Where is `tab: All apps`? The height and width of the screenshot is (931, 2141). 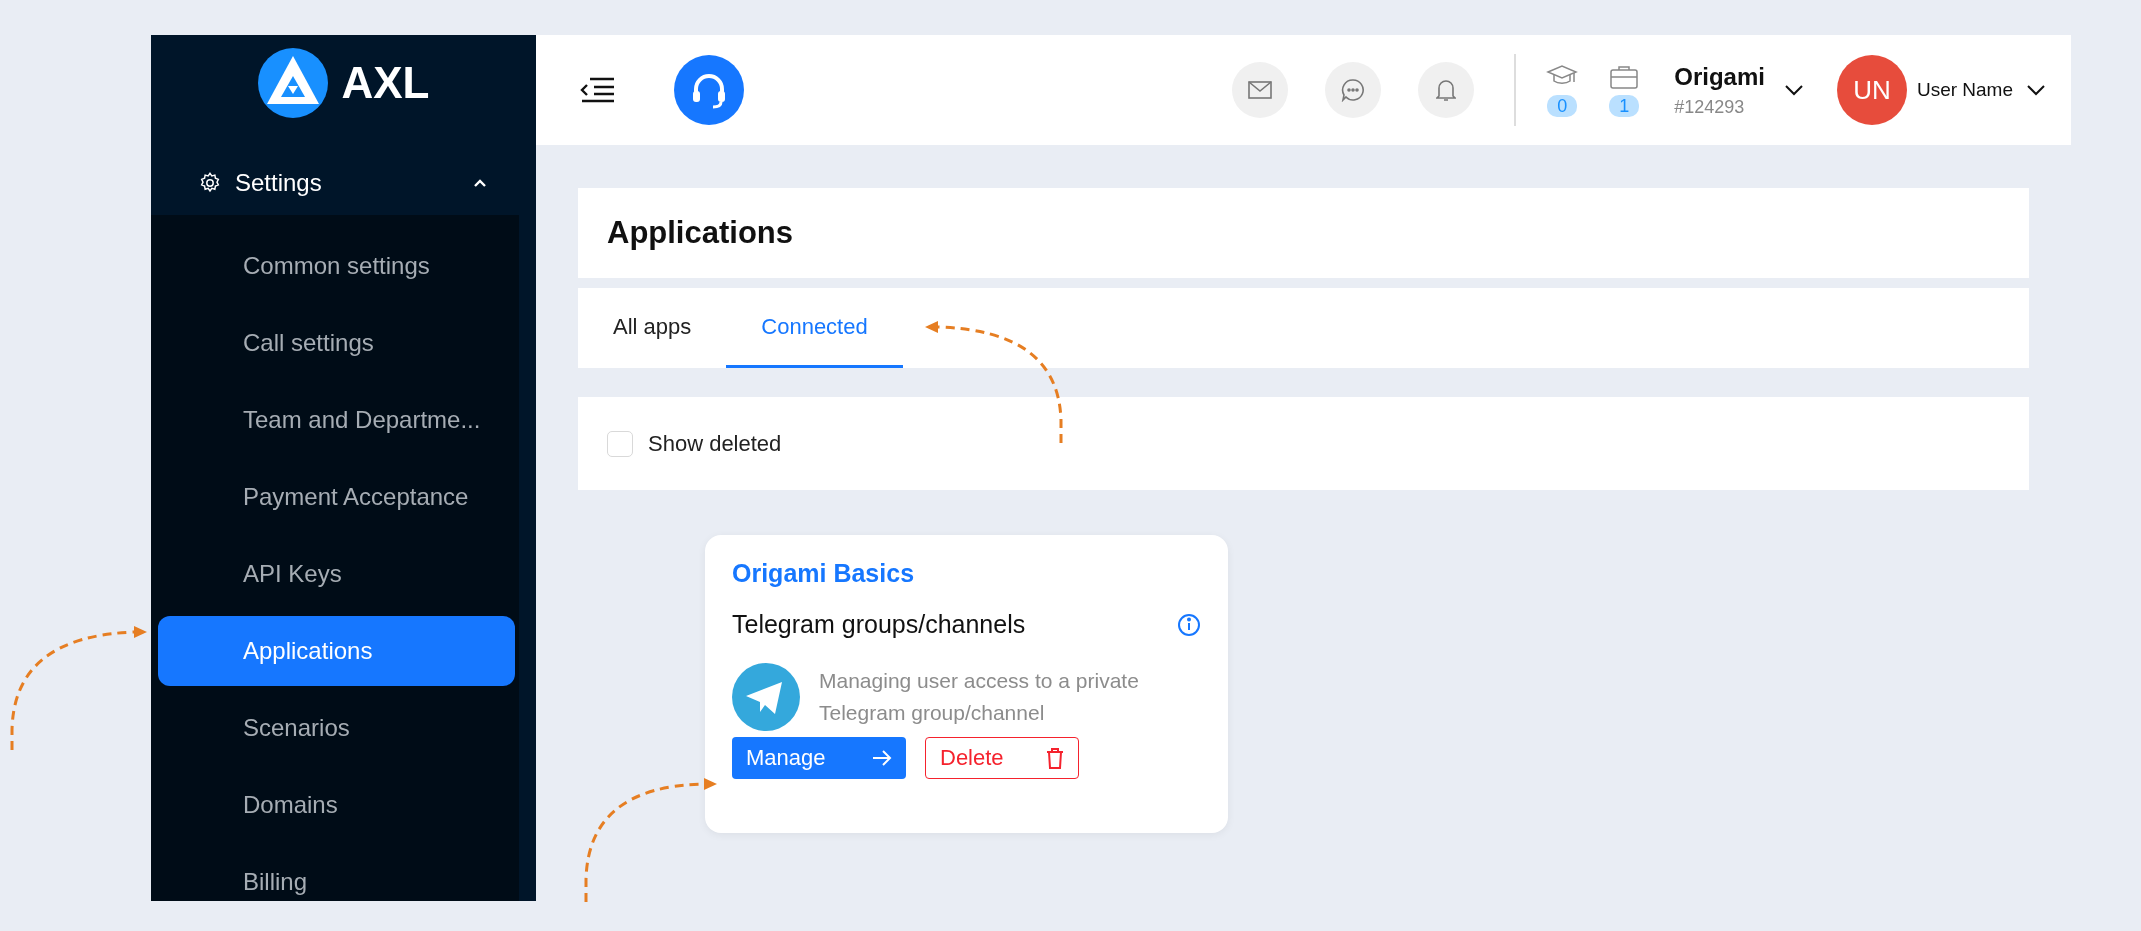
tab: All apps is located at coordinates (652, 328).